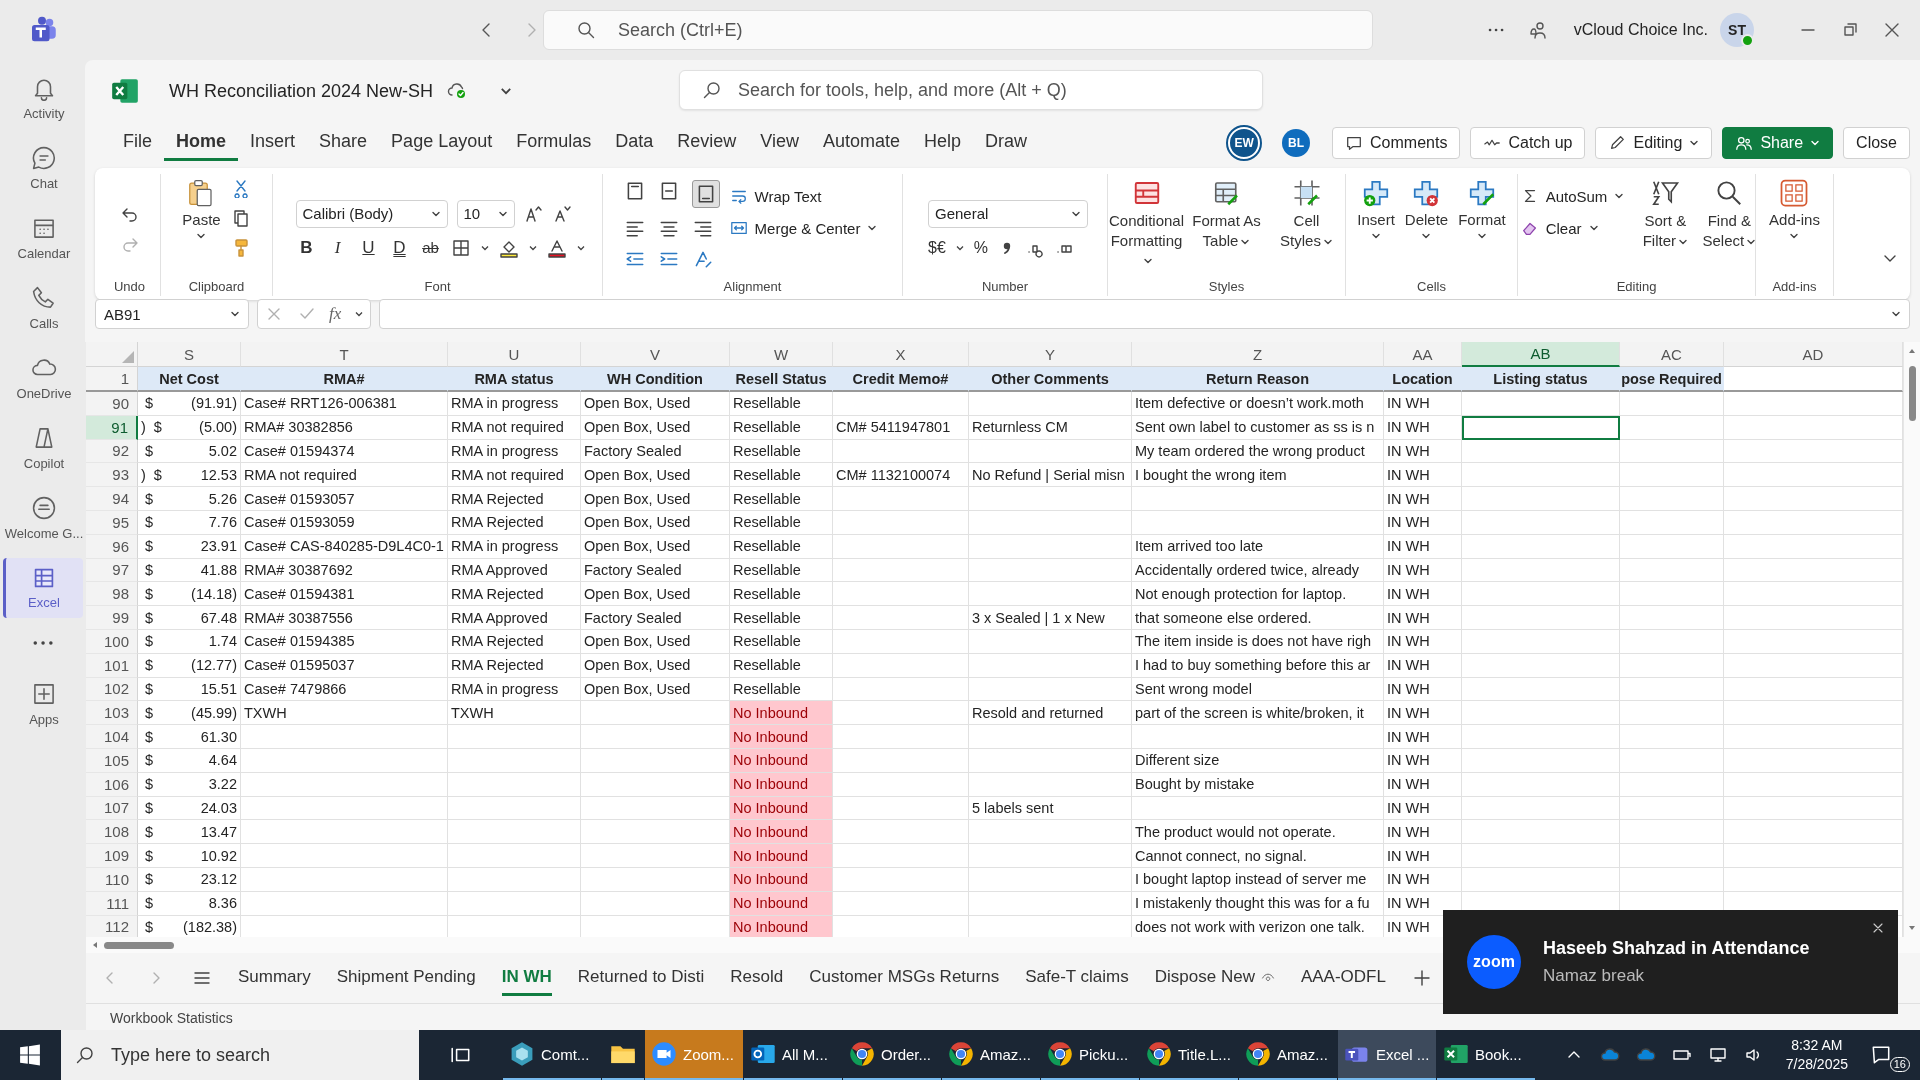  Describe the element at coordinates (240, 1055) in the screenshot. I see `taskbar-search-field: Type here to search` at that location.